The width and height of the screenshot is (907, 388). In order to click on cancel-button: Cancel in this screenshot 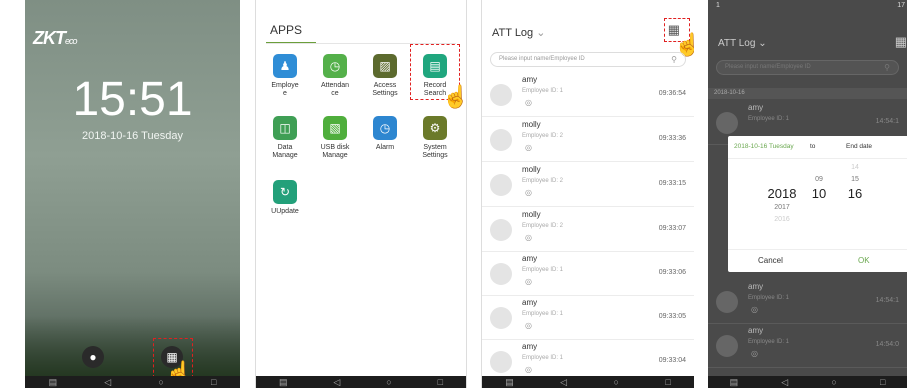, I will do `click(770, 260)`.